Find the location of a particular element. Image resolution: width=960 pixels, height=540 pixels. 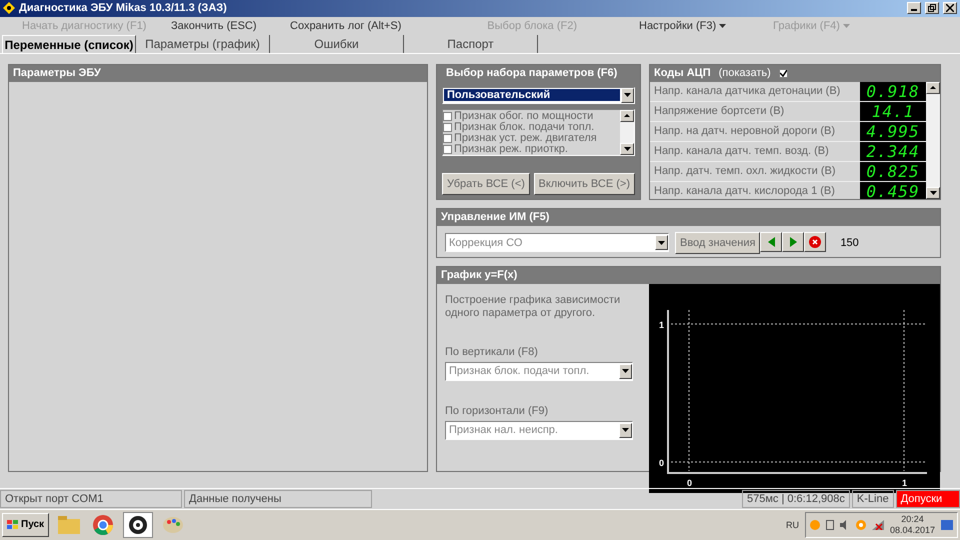

language-indicator: RU is located at coordinates (792, 525).